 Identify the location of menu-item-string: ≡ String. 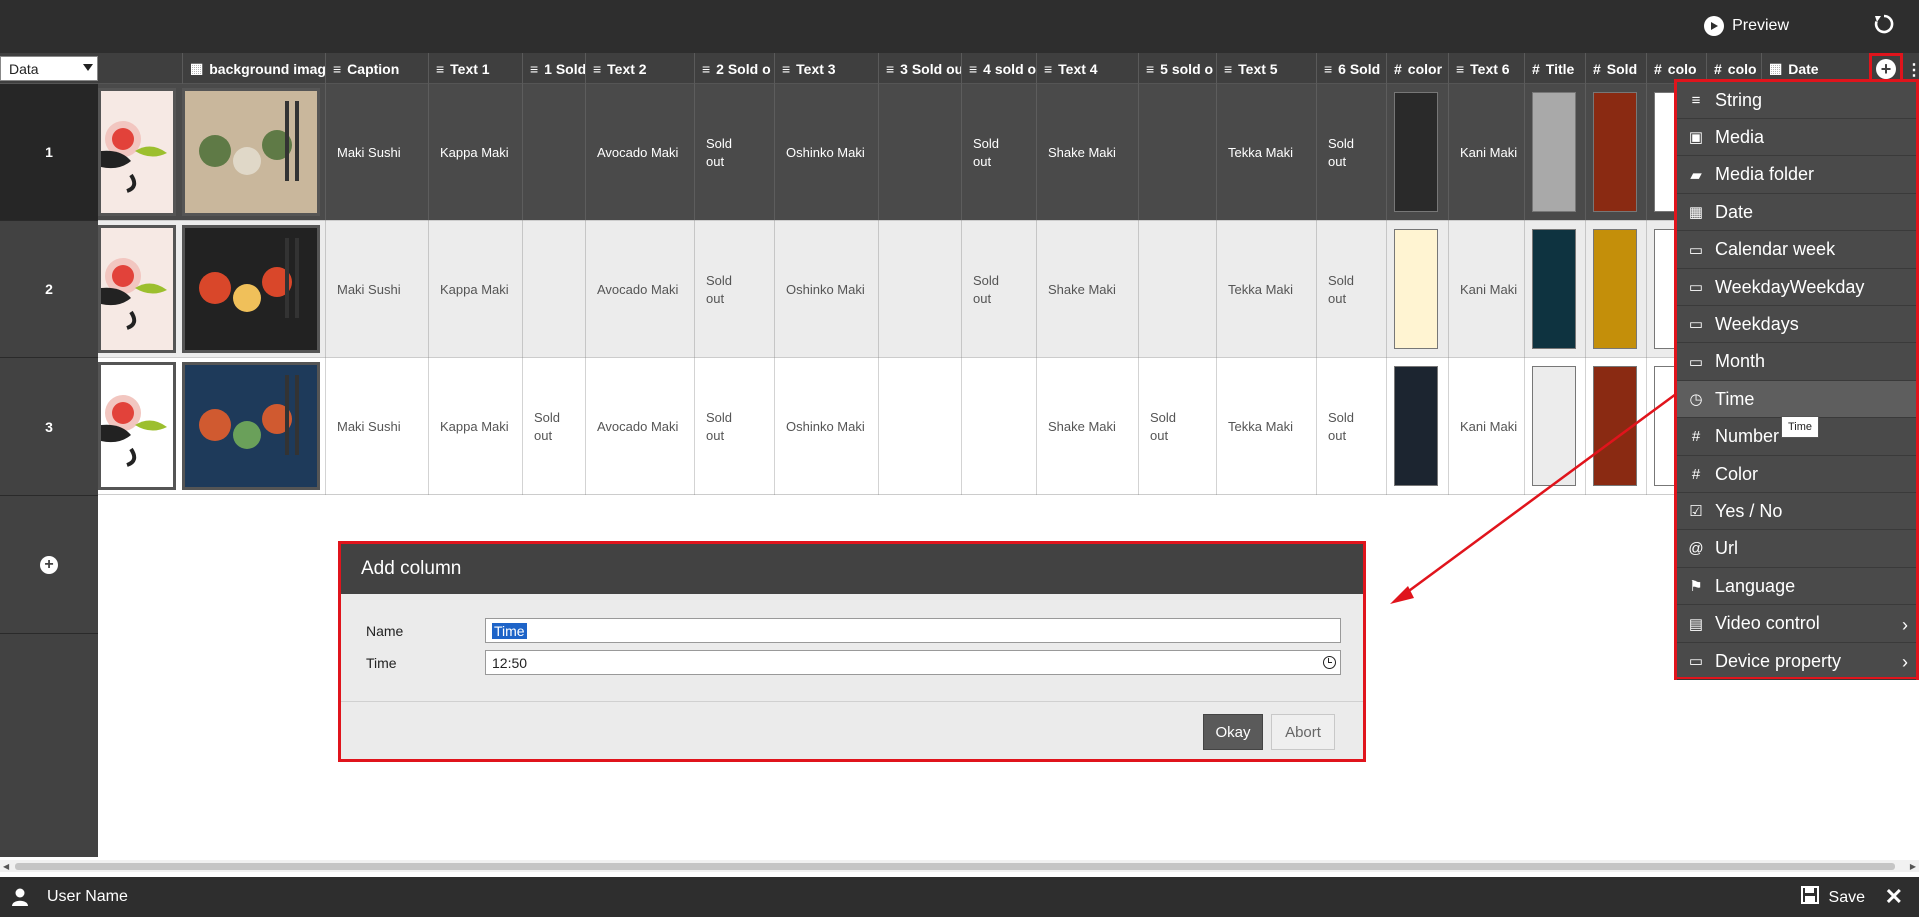
(1796, 100).